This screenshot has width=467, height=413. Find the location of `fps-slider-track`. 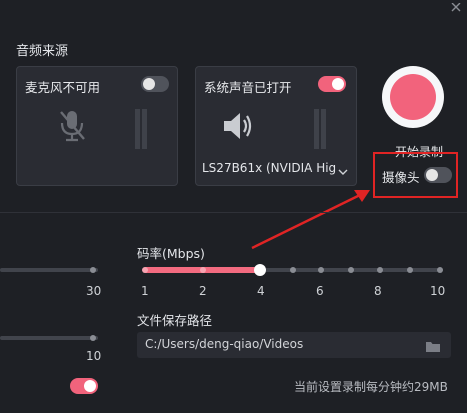

fps-slider-track is located at coordinates (49, 270).